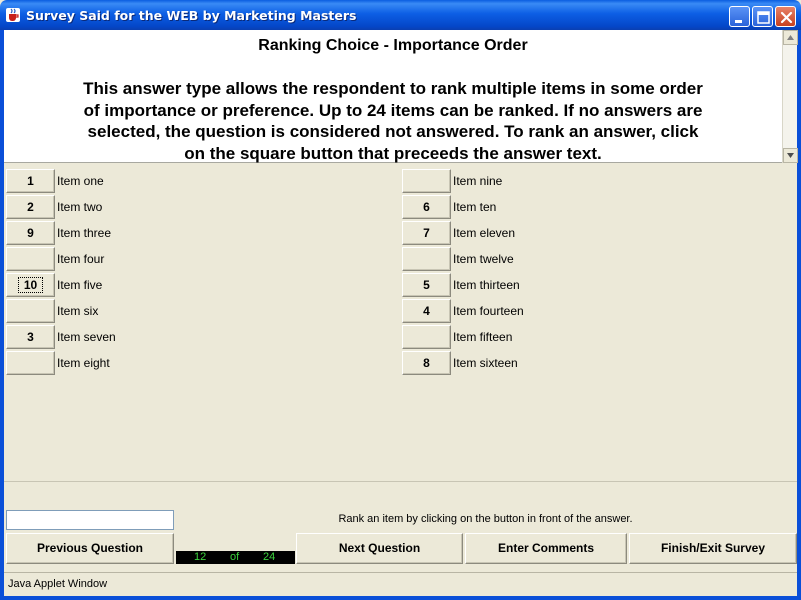  I want to click on scroll-up-button, so click(790, 37).